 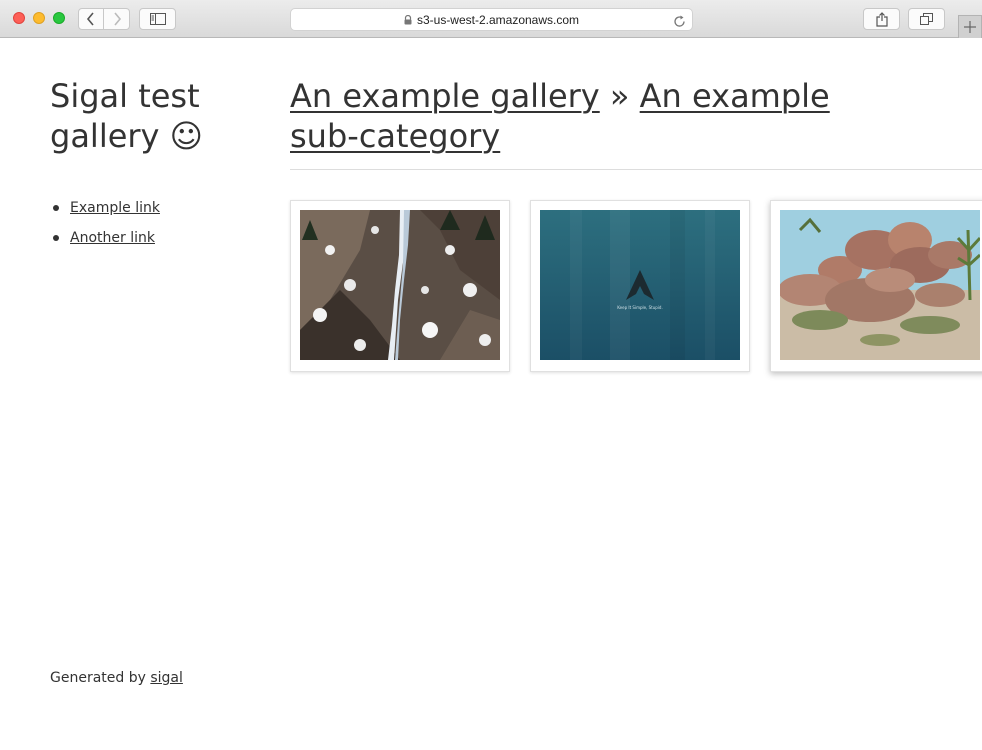 I want to click on tabs-icon, so click(x=926, y=19).